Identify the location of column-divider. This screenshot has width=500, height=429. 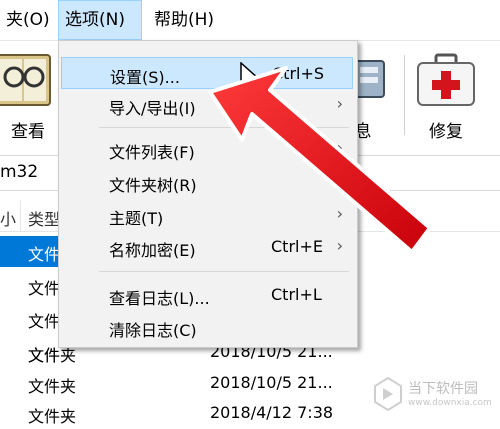
(20, 216).